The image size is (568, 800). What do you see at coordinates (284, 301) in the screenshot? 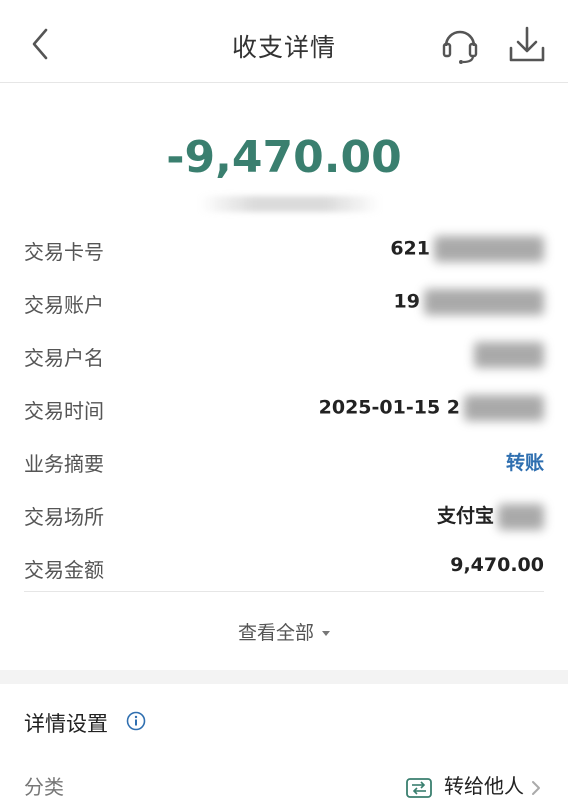
I see `detail-row-account: 交易账户 19` at bounding box center [284, 301].